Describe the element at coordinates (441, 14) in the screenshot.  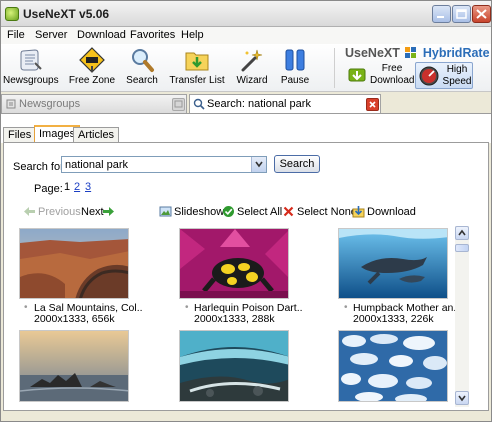
I see `minimize-button` at that location.